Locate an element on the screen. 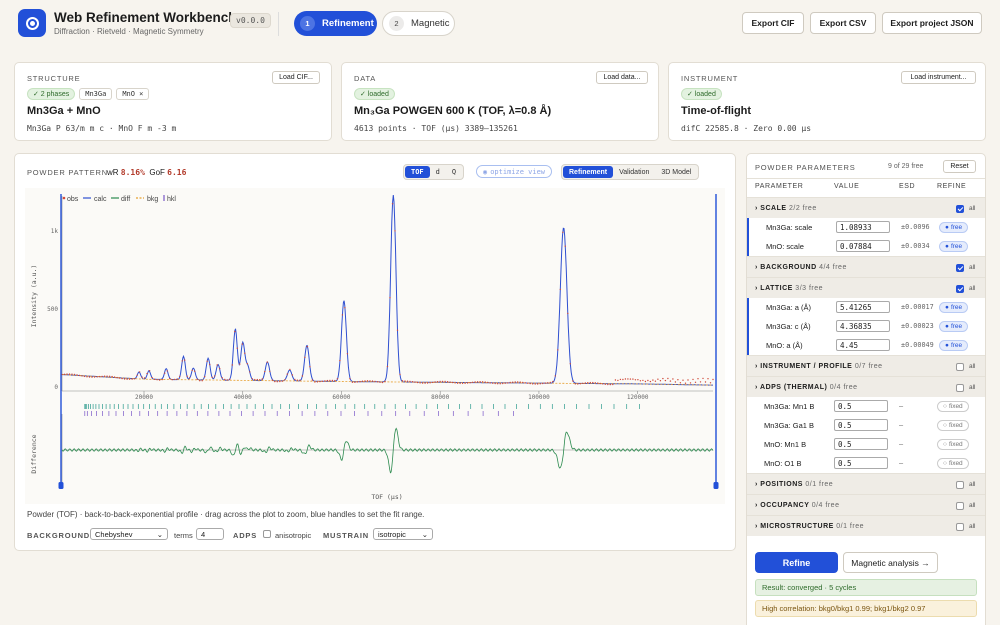 The image size is (1000, 625). app-title: Web Refinement Workbench is located at coordinates (145, 17).